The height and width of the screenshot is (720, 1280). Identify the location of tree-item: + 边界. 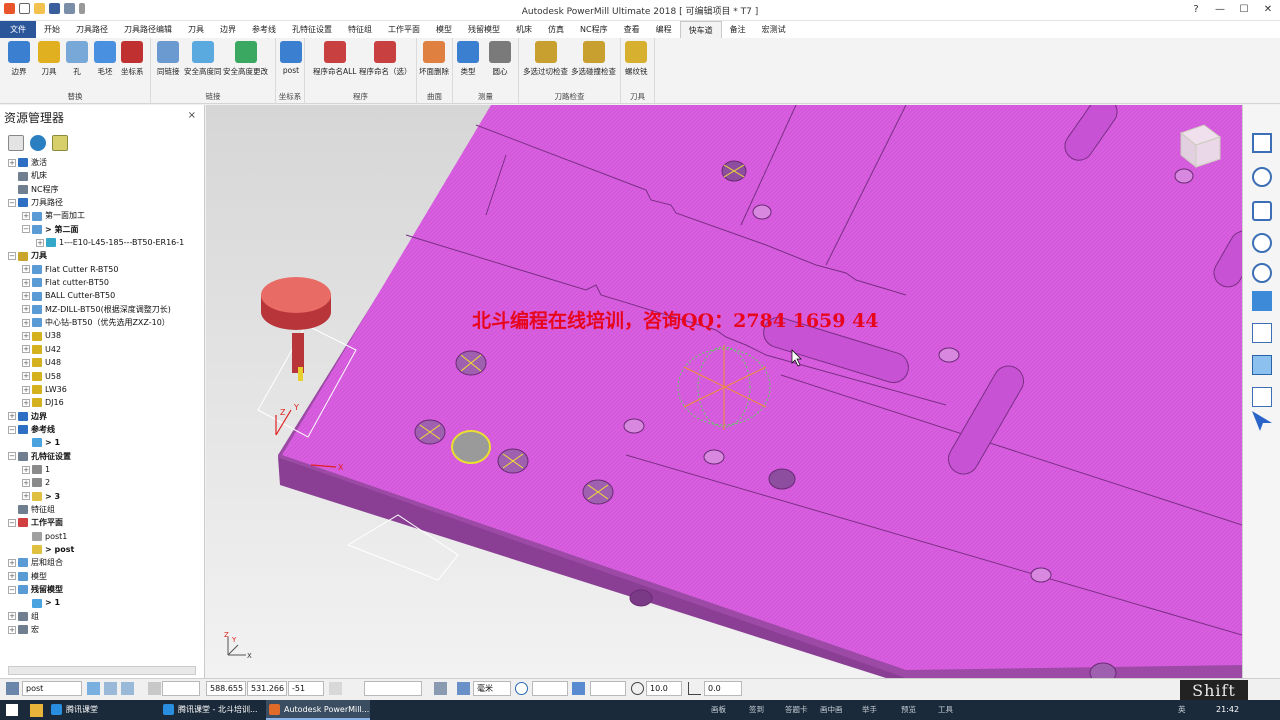
(102, 416).